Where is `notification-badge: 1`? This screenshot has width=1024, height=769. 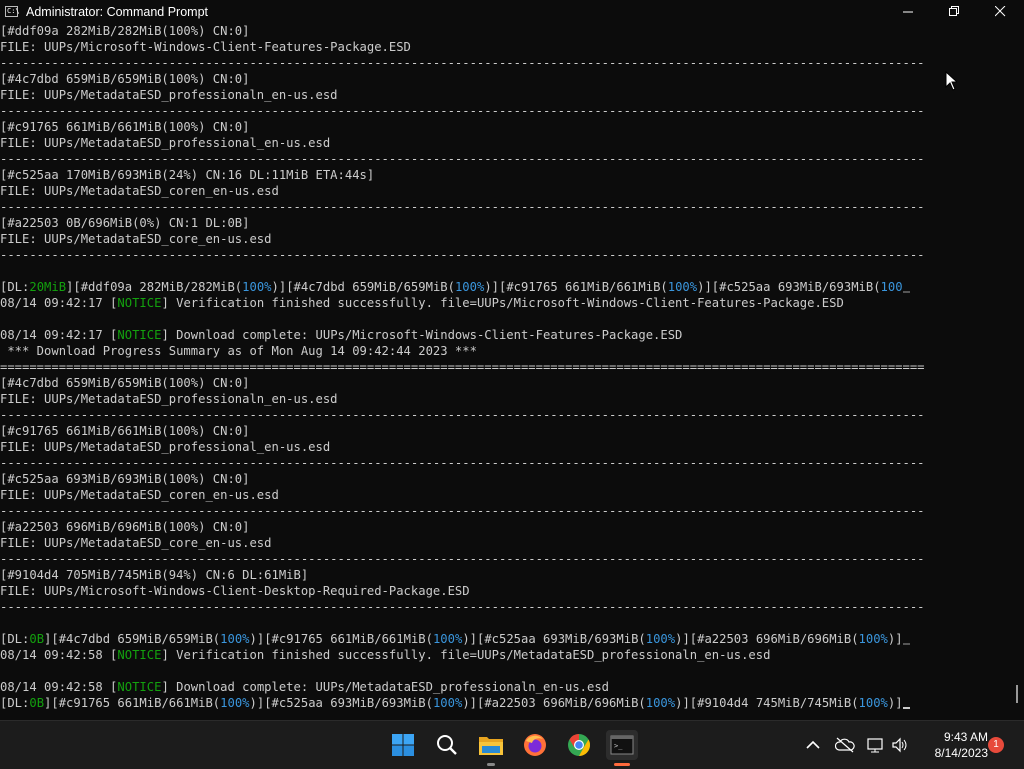
notification-badge: 1 is located at coordinates (996, 745).